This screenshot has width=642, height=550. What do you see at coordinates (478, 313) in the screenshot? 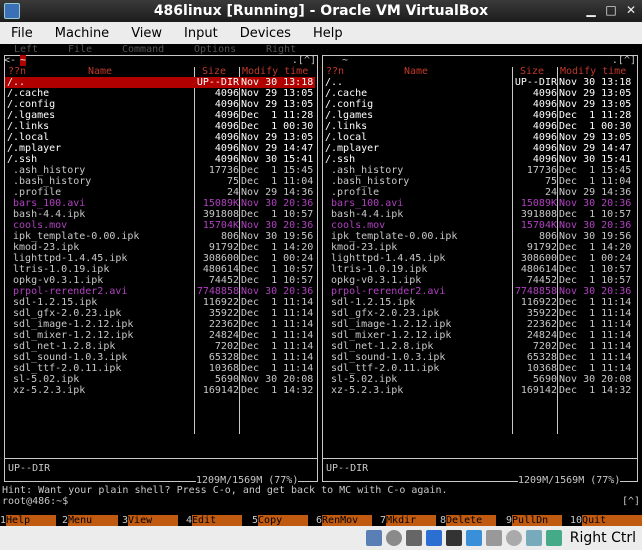
I see `right-file-row: sdl_gfx-2.0.23.ipk 35922 Dec 1 11:14` at bounding box center [478, 313].